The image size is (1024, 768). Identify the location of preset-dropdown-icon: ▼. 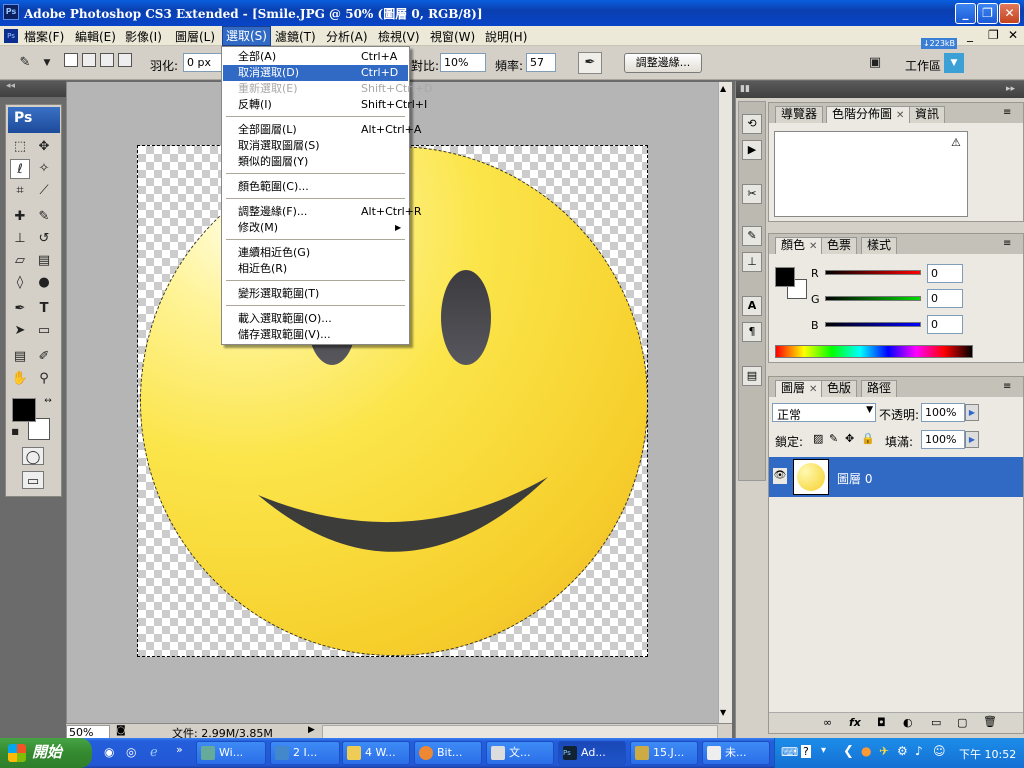
(47, 63).